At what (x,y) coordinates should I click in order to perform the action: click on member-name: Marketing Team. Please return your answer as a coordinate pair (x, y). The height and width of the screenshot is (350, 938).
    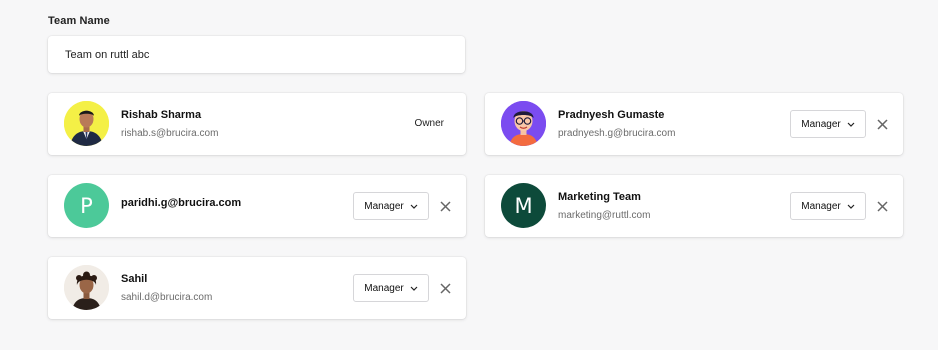
    Looking at the image, I should click on (599, 197).